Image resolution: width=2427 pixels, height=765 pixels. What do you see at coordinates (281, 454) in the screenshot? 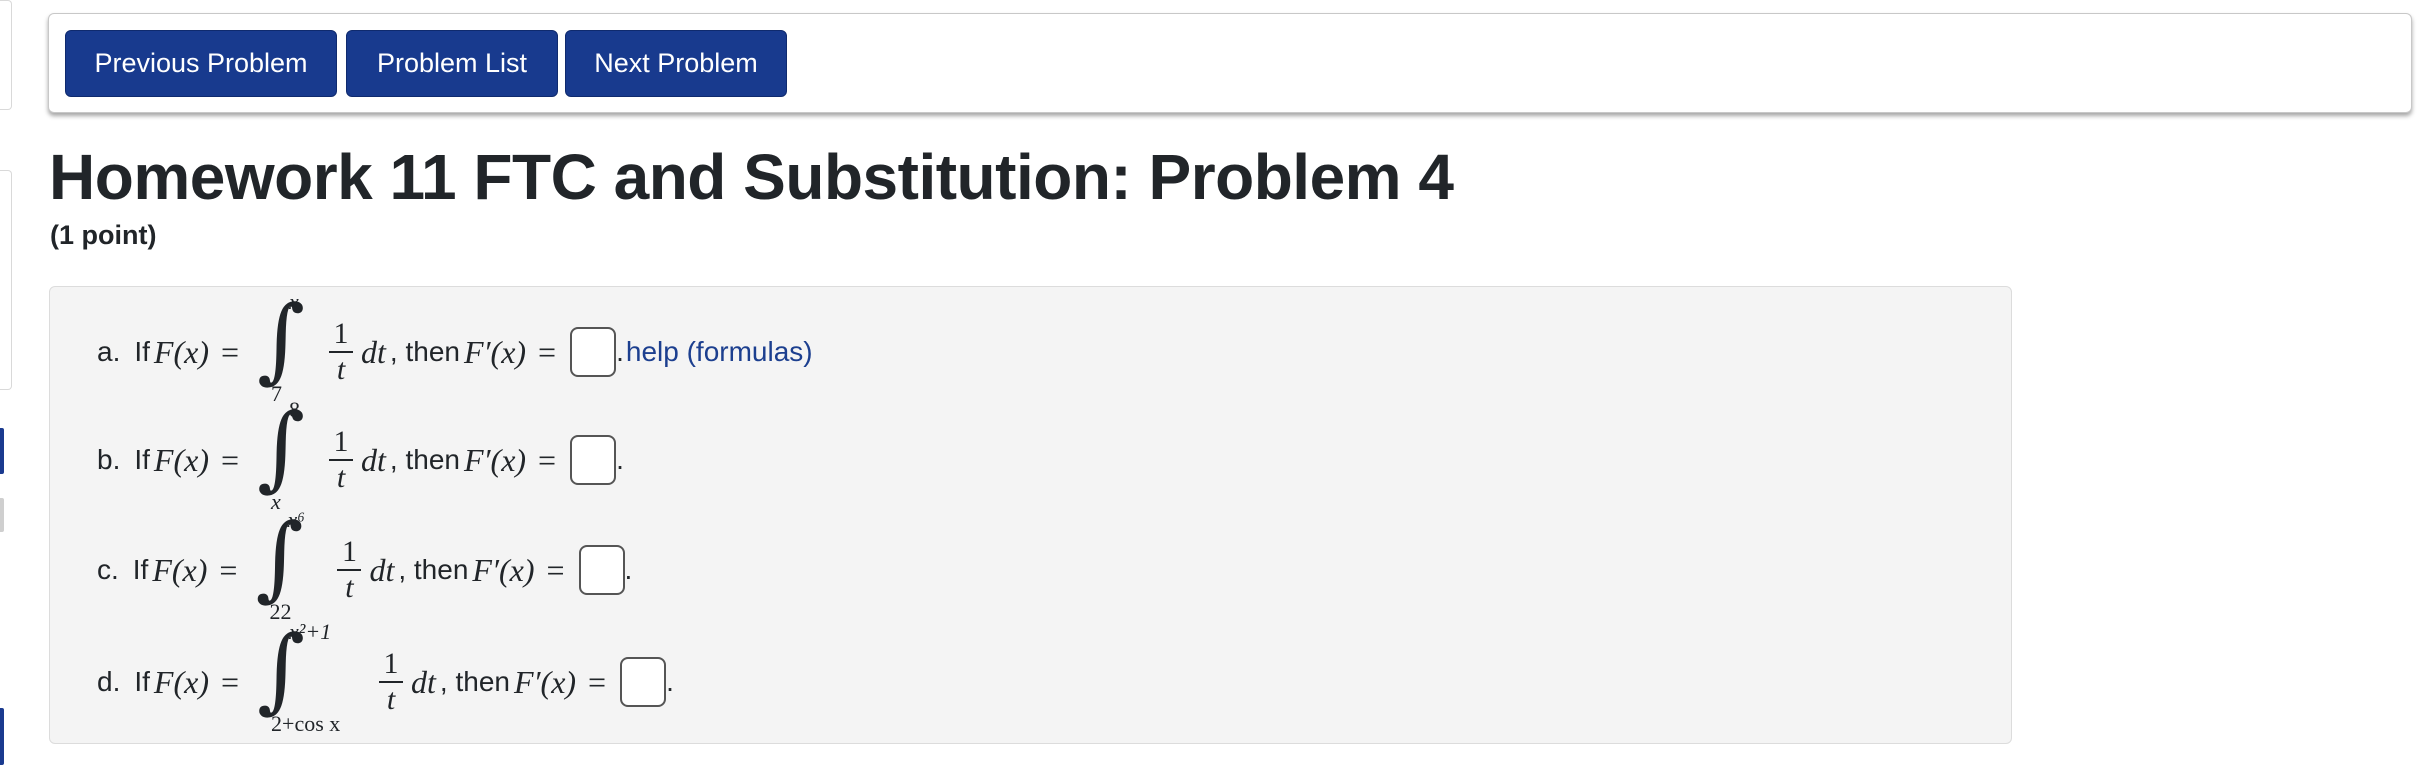
I see `integral: ∫ 8 x` at bounding box center [281, 454].